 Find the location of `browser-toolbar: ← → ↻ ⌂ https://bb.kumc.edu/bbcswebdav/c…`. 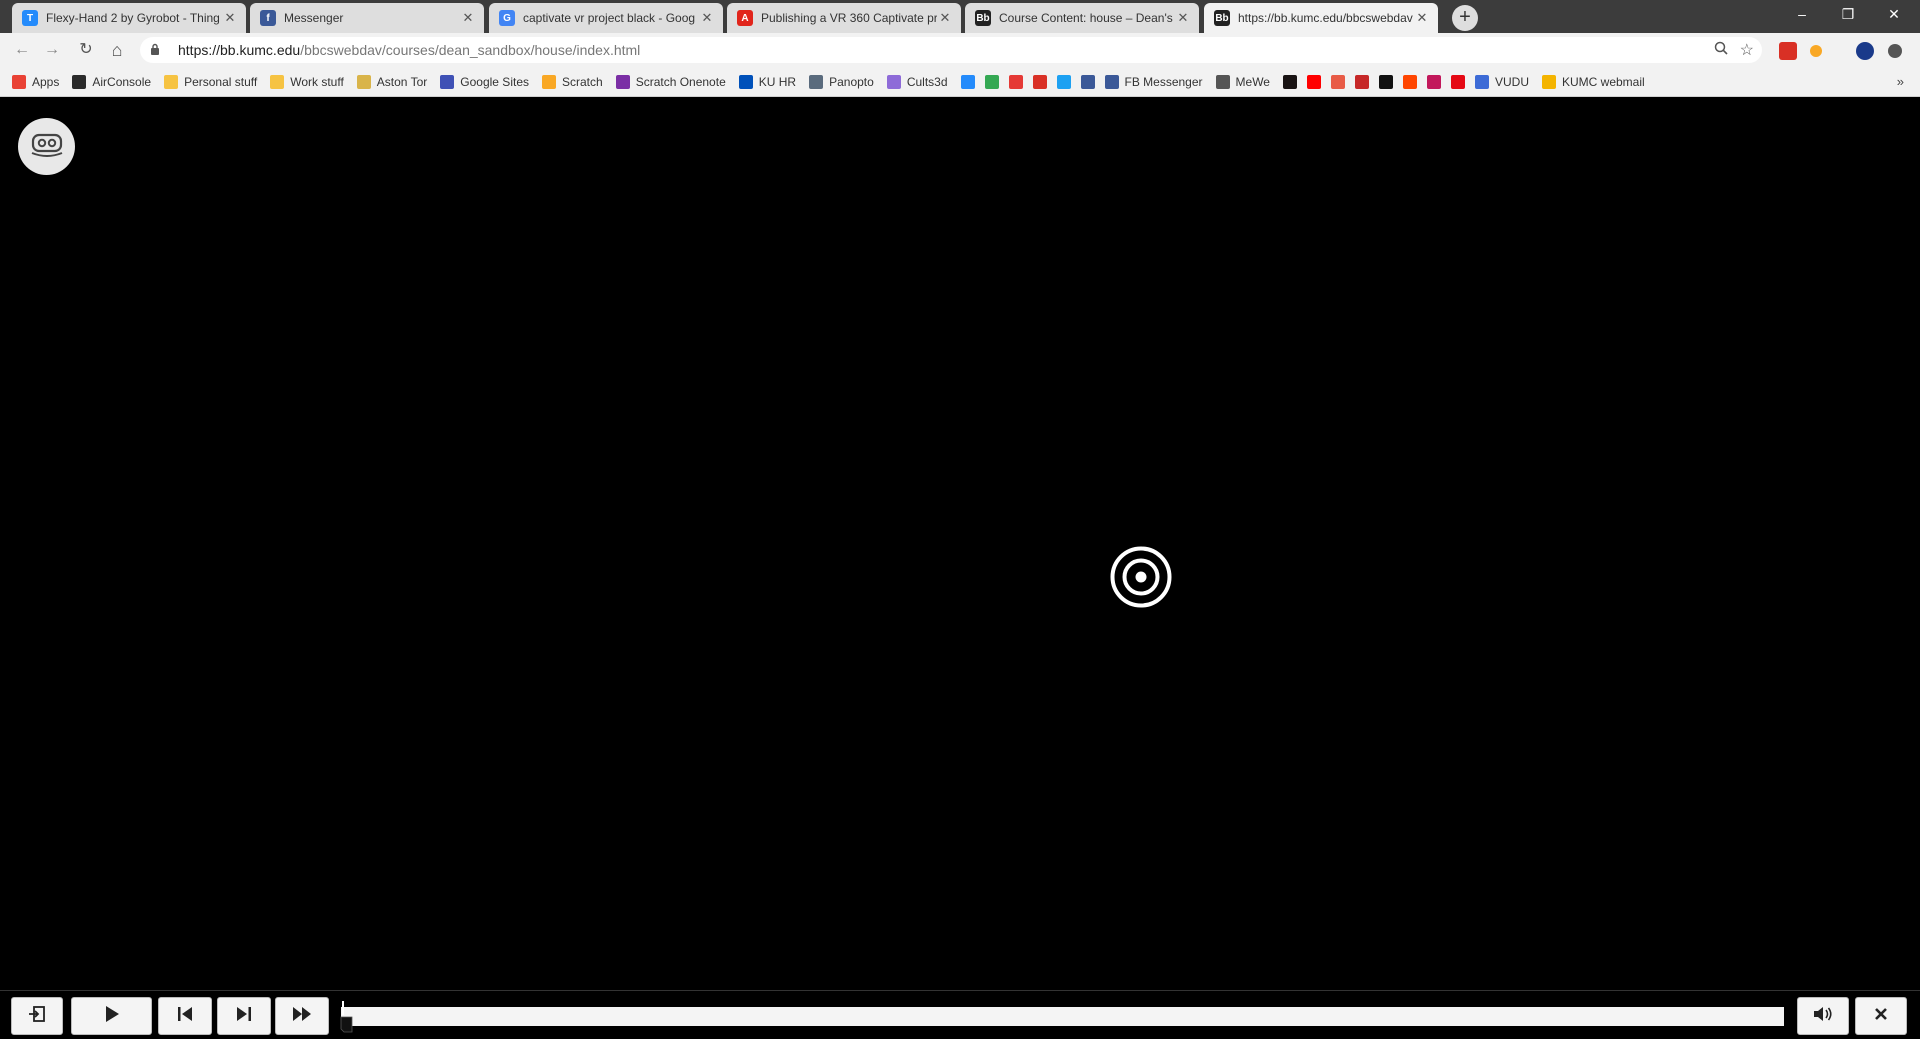

browser-toolbar: ← → ↻ ⌂ https://bb.kumc.edu/bbcswebdav/c… is located at coordinates (960, 50).